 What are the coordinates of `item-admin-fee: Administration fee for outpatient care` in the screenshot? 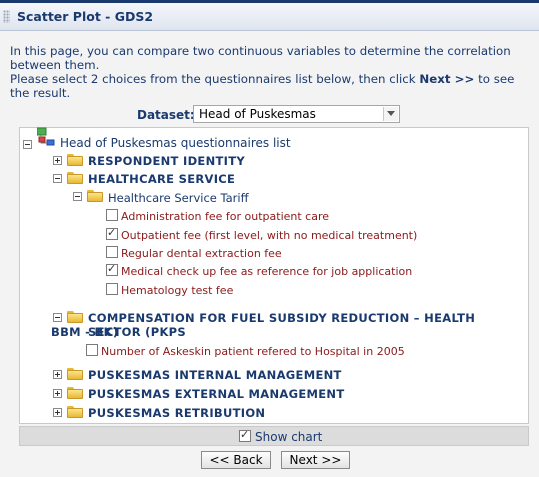 It's located at (225, 216).